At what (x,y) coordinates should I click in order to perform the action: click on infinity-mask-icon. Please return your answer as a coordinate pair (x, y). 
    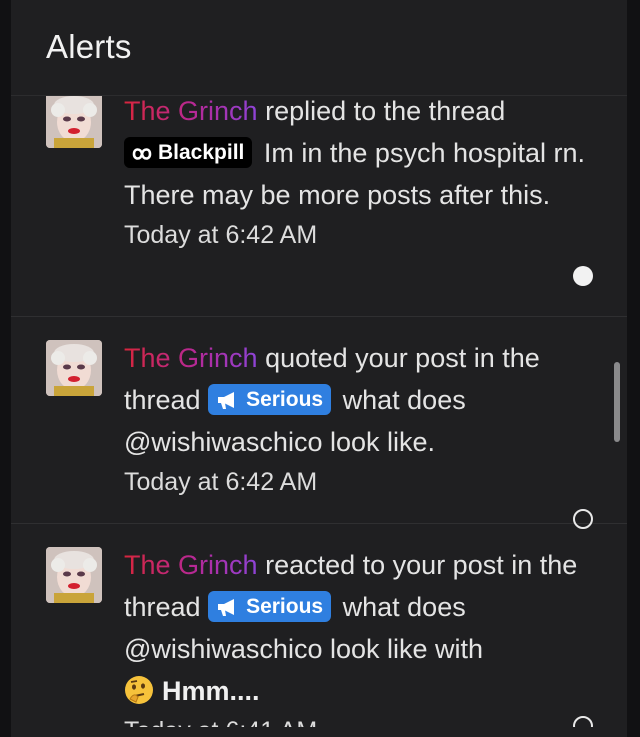
    Looking at the image, I should click on (142, 156).